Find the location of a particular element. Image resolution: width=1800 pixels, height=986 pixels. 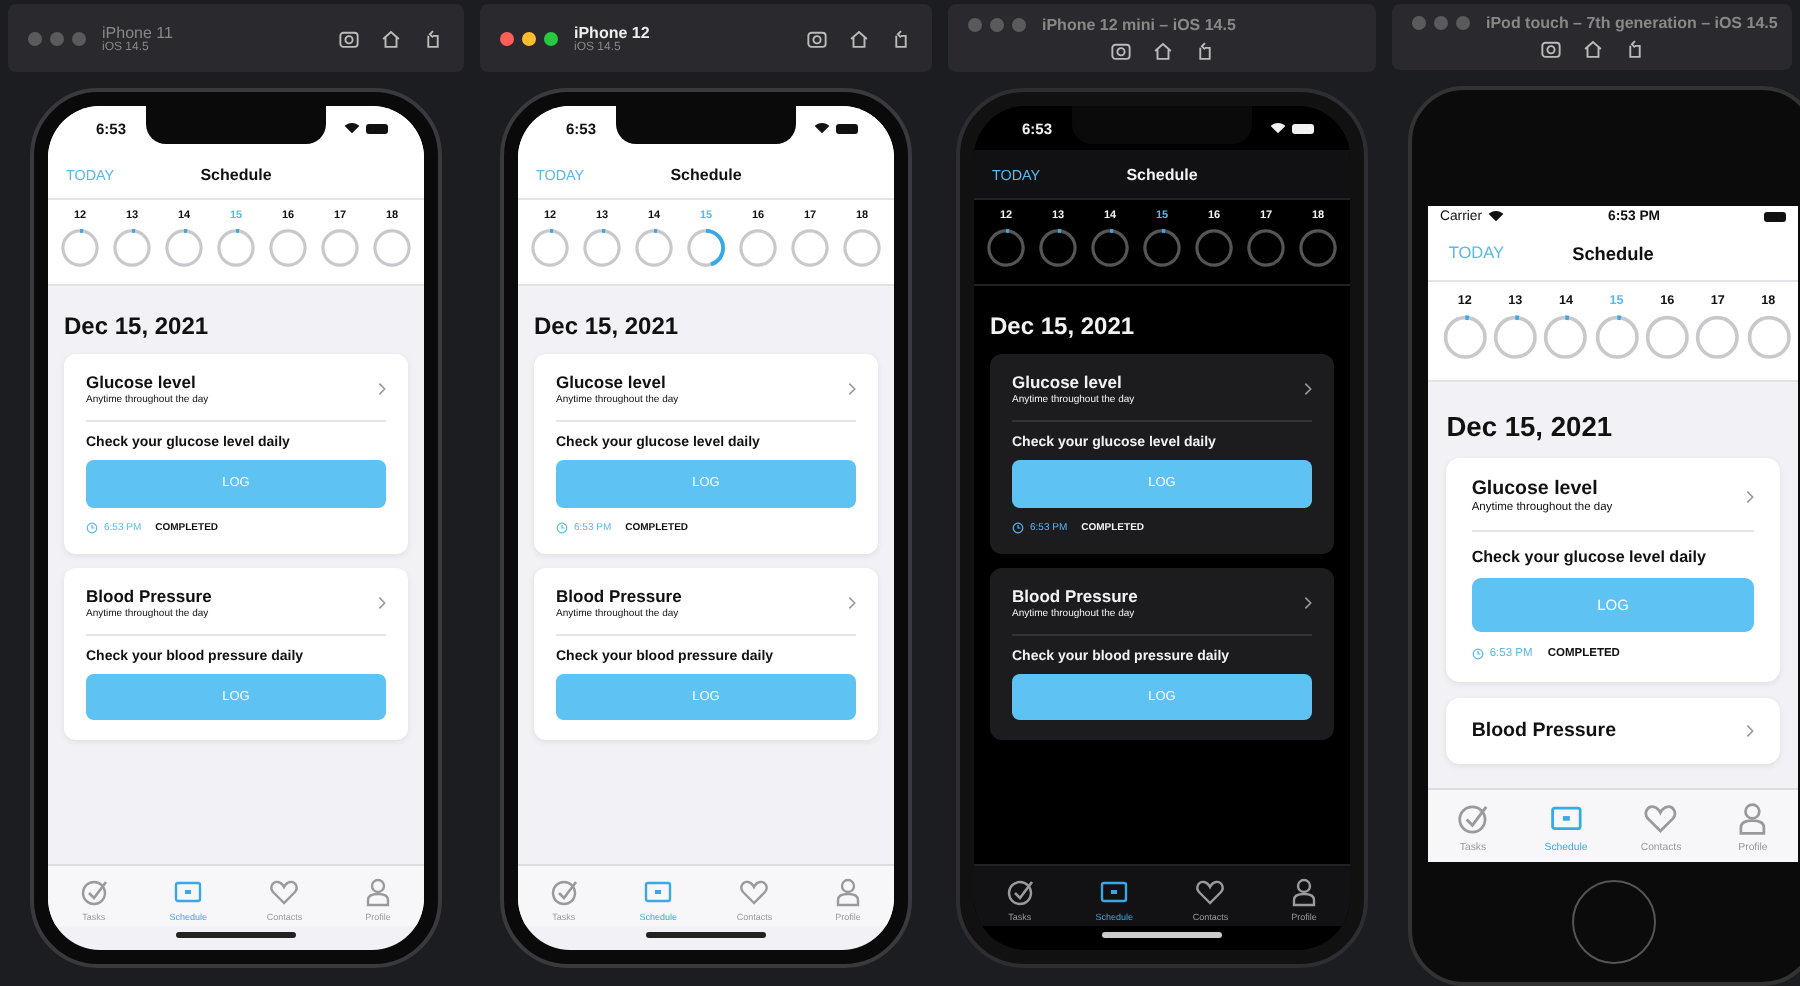

home-button is located at coordinates (1613, 922).